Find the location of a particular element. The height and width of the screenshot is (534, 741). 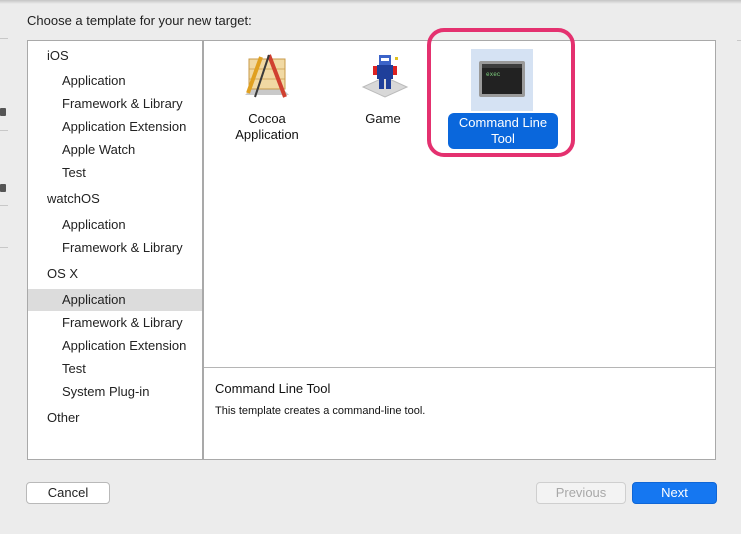

template-label: Game is located at coordinates (383, 118).